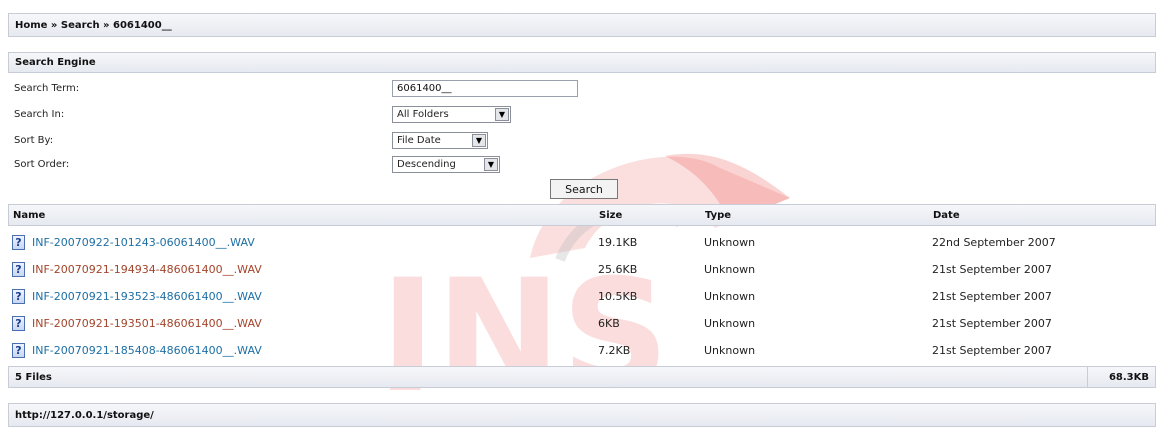 This screenshot has width=1160, height=430. What do you see at coordinates (39, 114) in the screenshot?
I see `search-in-label: Search In:` at bounding box center [39, 114].